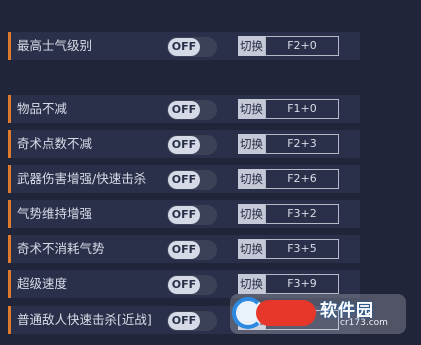  Describe the element at coordinates (55, 45) in the screenshot. I see `cheat-label: 最高士气级别` at that location.